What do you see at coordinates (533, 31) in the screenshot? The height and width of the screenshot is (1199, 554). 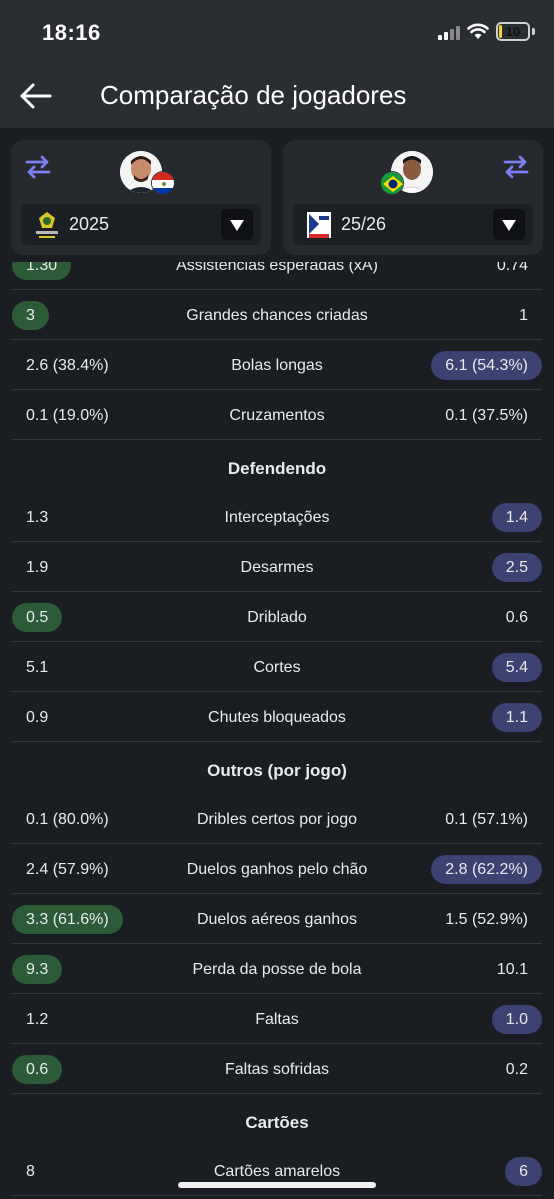 I see `battery-cap` at bounding box center [533, 31].